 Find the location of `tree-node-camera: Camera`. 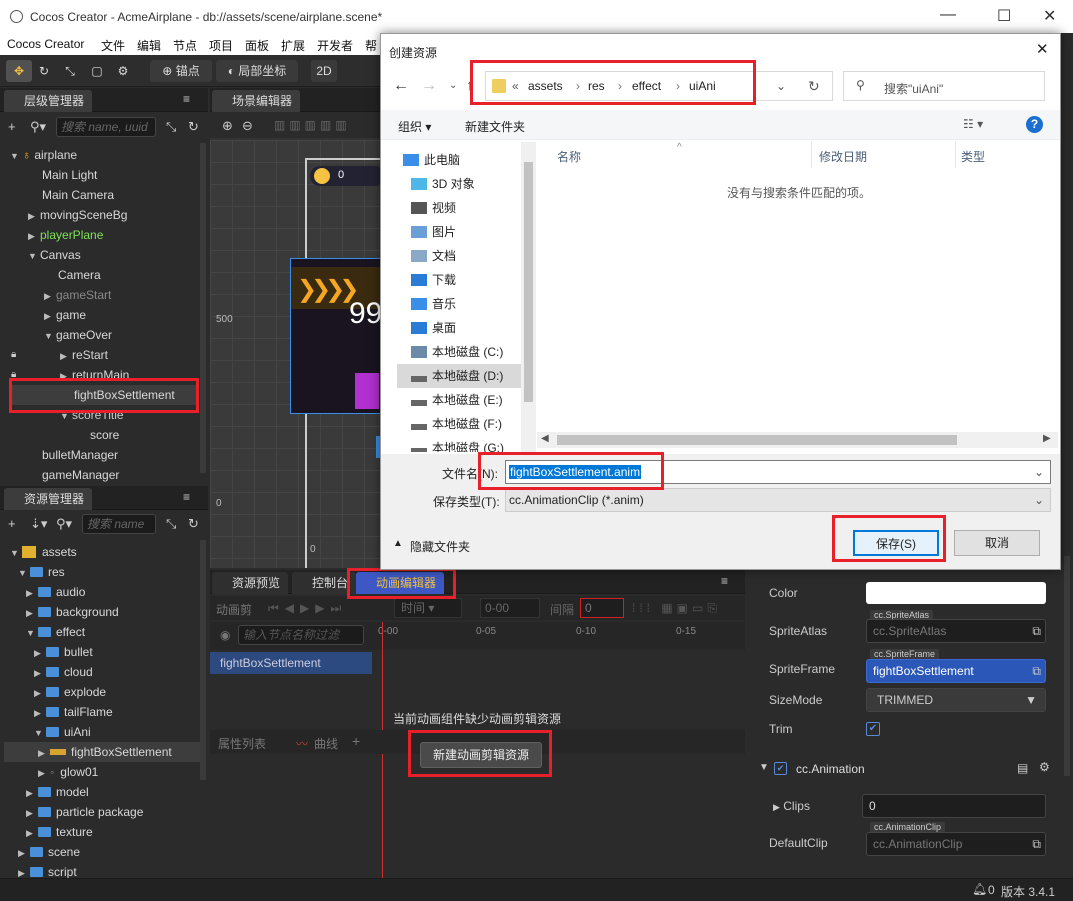

tree-node-camera: Camera is located at coordinates (79, 275).